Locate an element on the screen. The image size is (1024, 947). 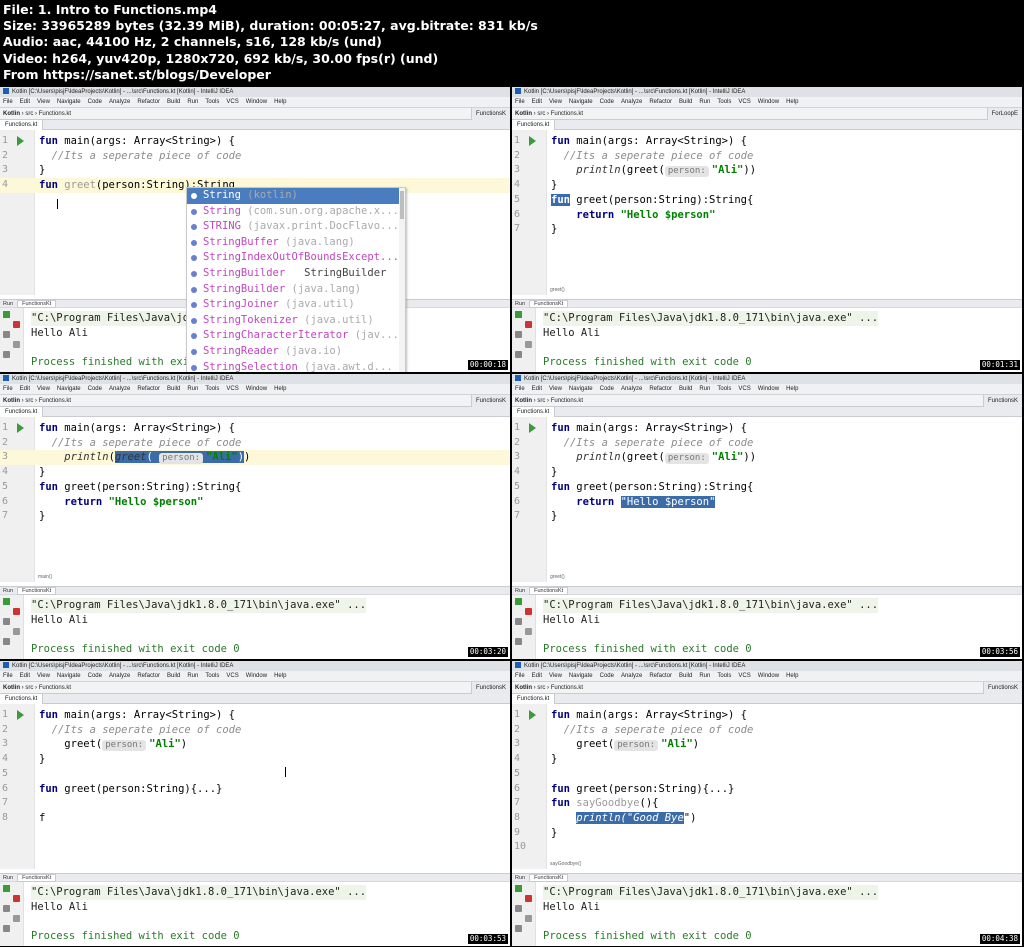
code-text: println("Good Bye") is located at coordinates (623, 818).